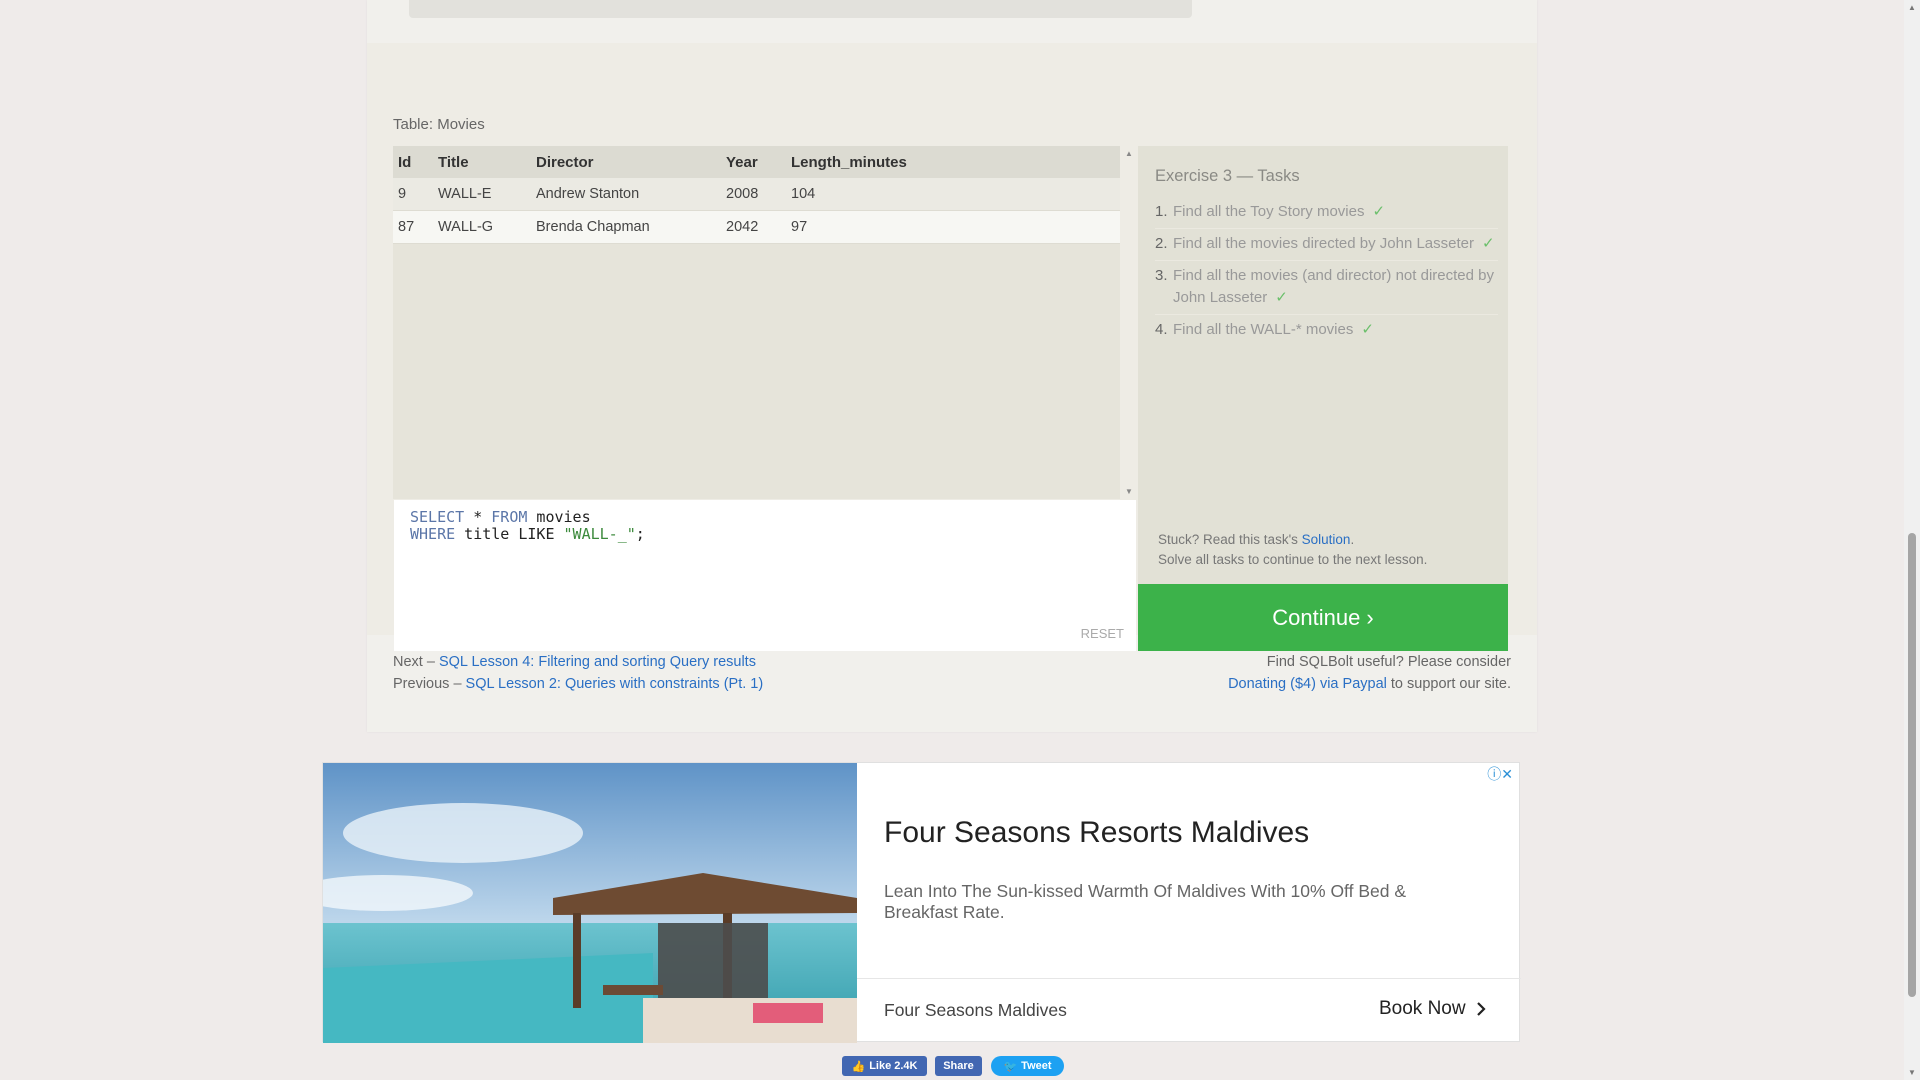 The width and height of the screenshot is (1920, 1080). I want to click on facebook-share-button: Share, so click(958, 1066).